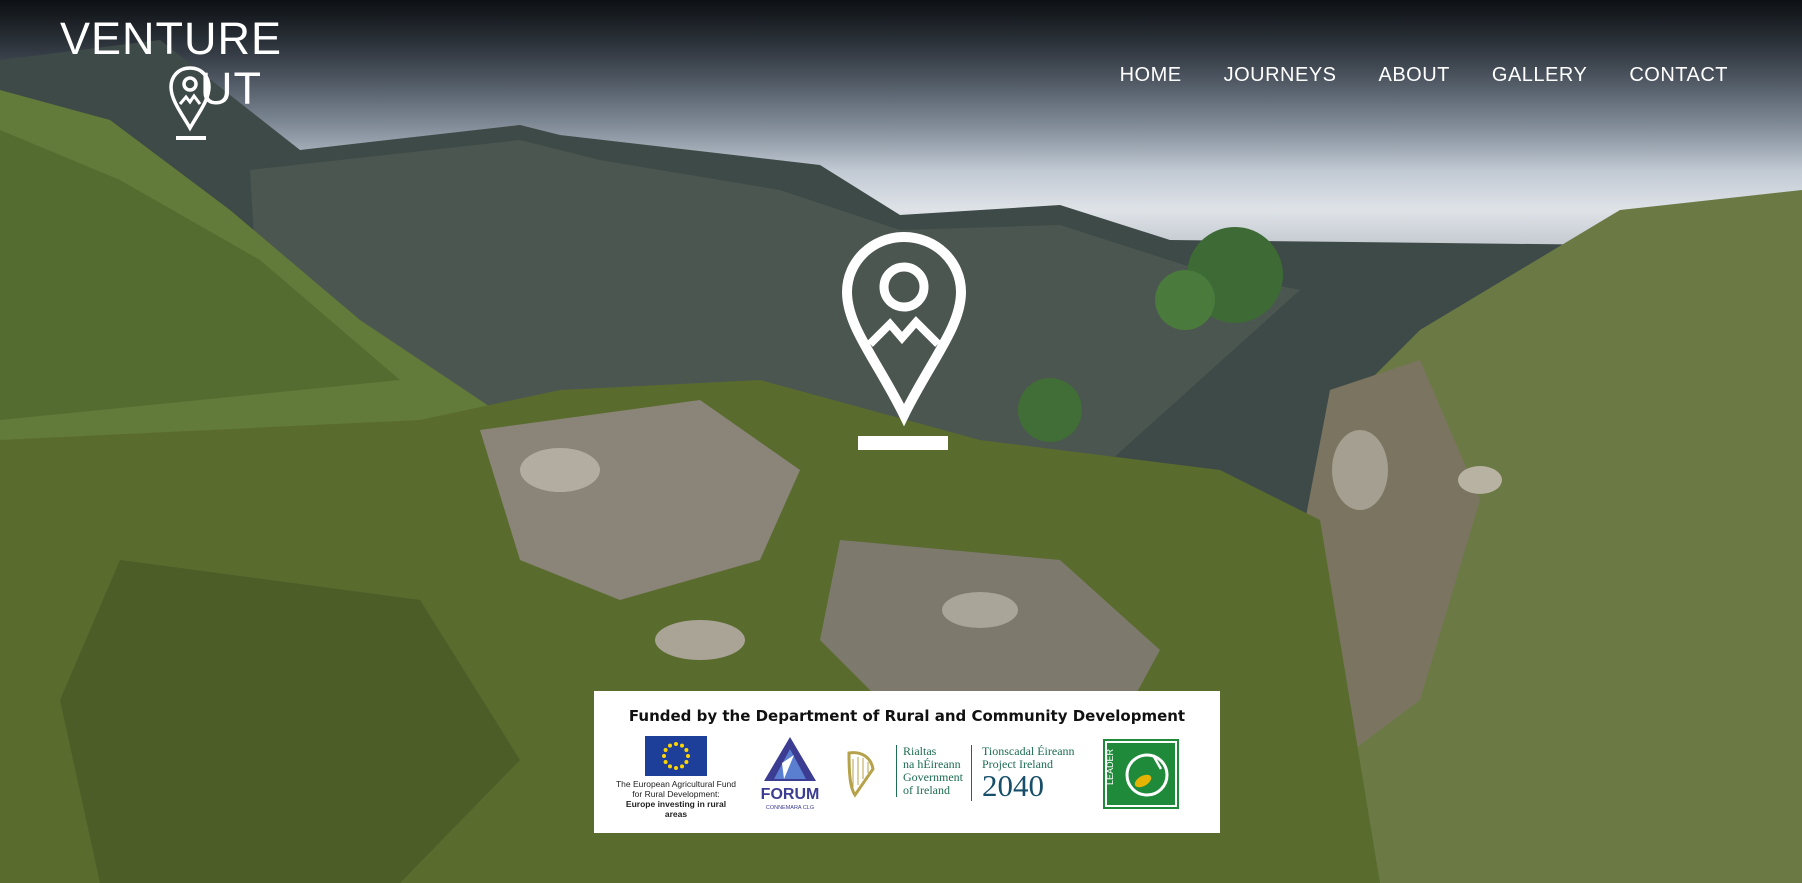 The height and width of the screenshot is (883, 1802). Describe the element at coordinates (171, 38) in the screenshot. I see `logo-text-venture: VENTURE` at that location.